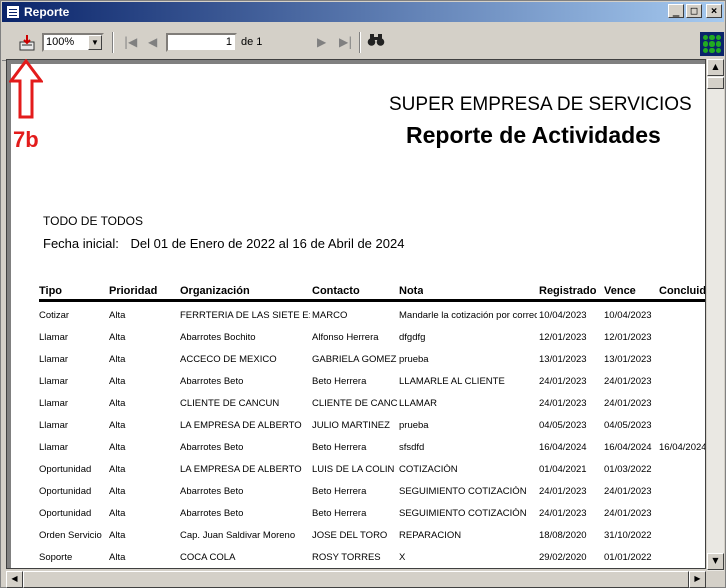 This screenshot has height=588, width=726. I want to click on cell-contacto: MARCO, so click(330, 315).